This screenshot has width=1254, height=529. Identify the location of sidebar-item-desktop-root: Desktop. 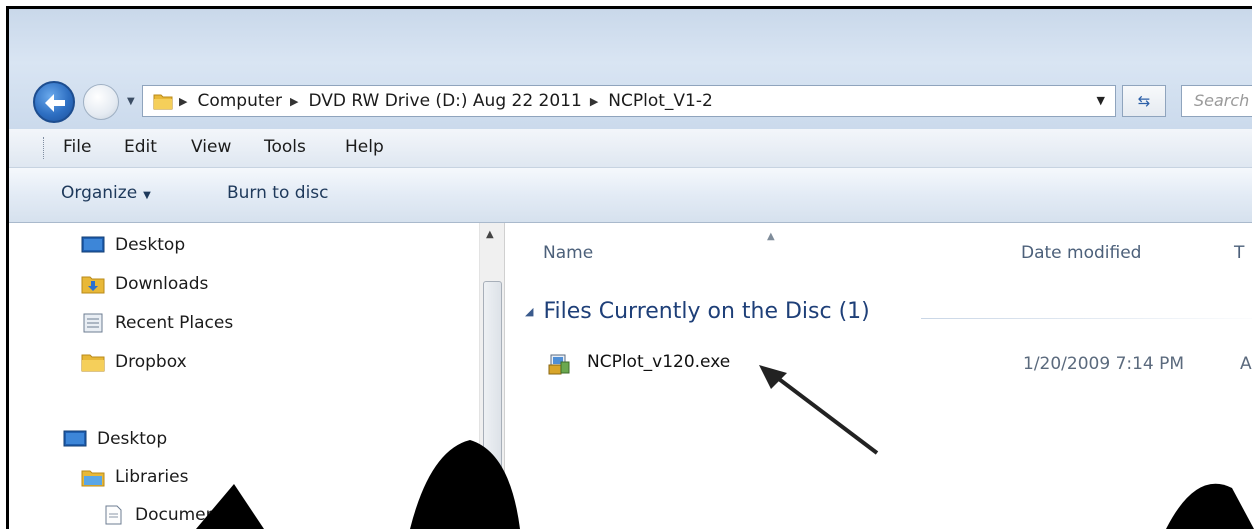
(115, 439).